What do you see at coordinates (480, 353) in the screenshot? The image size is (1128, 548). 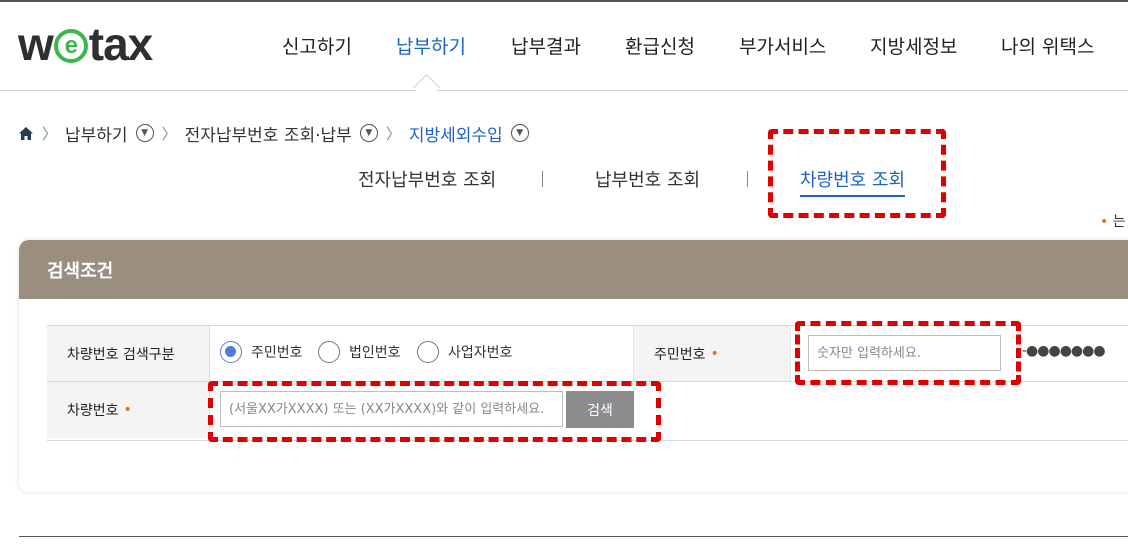 I see `radio-business-label: 사업자번호` at bounding box center [480, 353].